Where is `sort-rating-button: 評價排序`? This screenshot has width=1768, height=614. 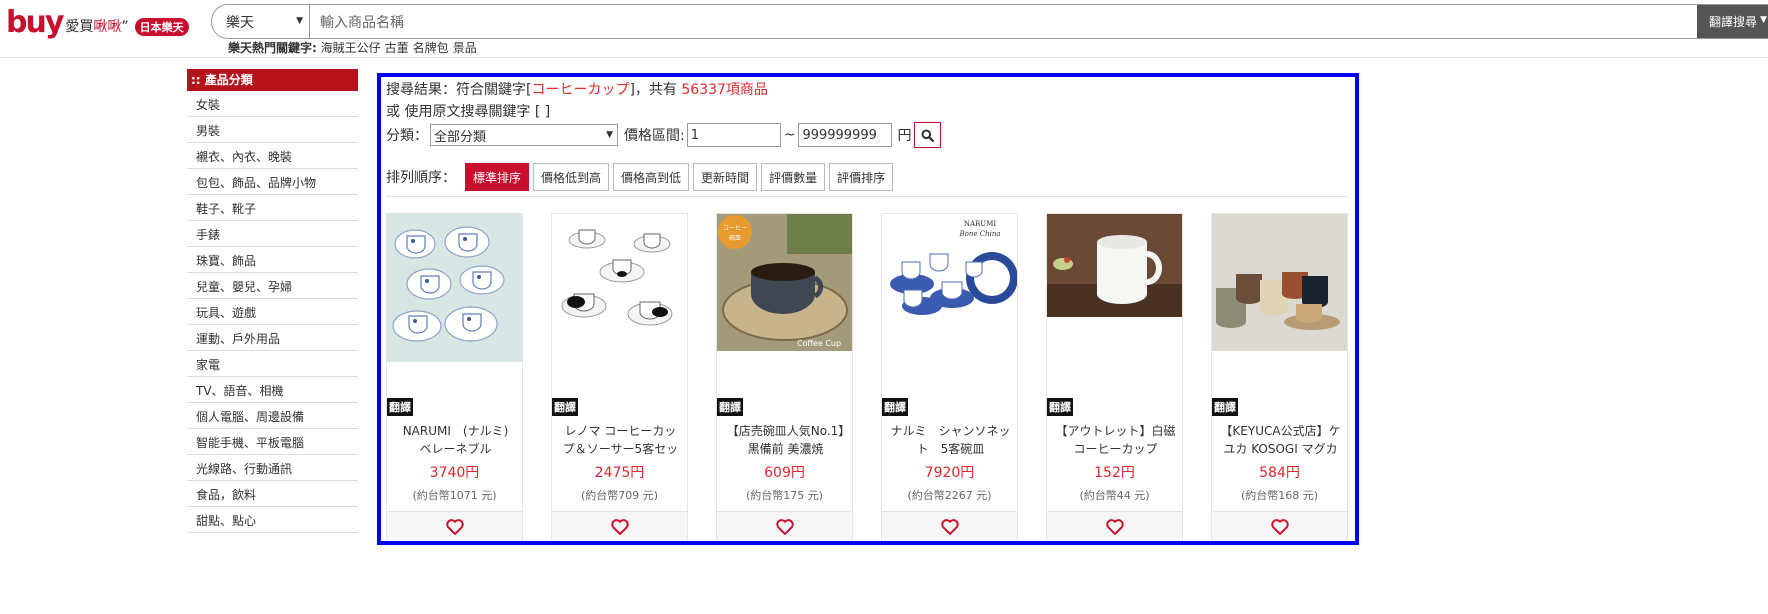
sort-rating-button: 評價排序 is located at coordinates (861, 177).